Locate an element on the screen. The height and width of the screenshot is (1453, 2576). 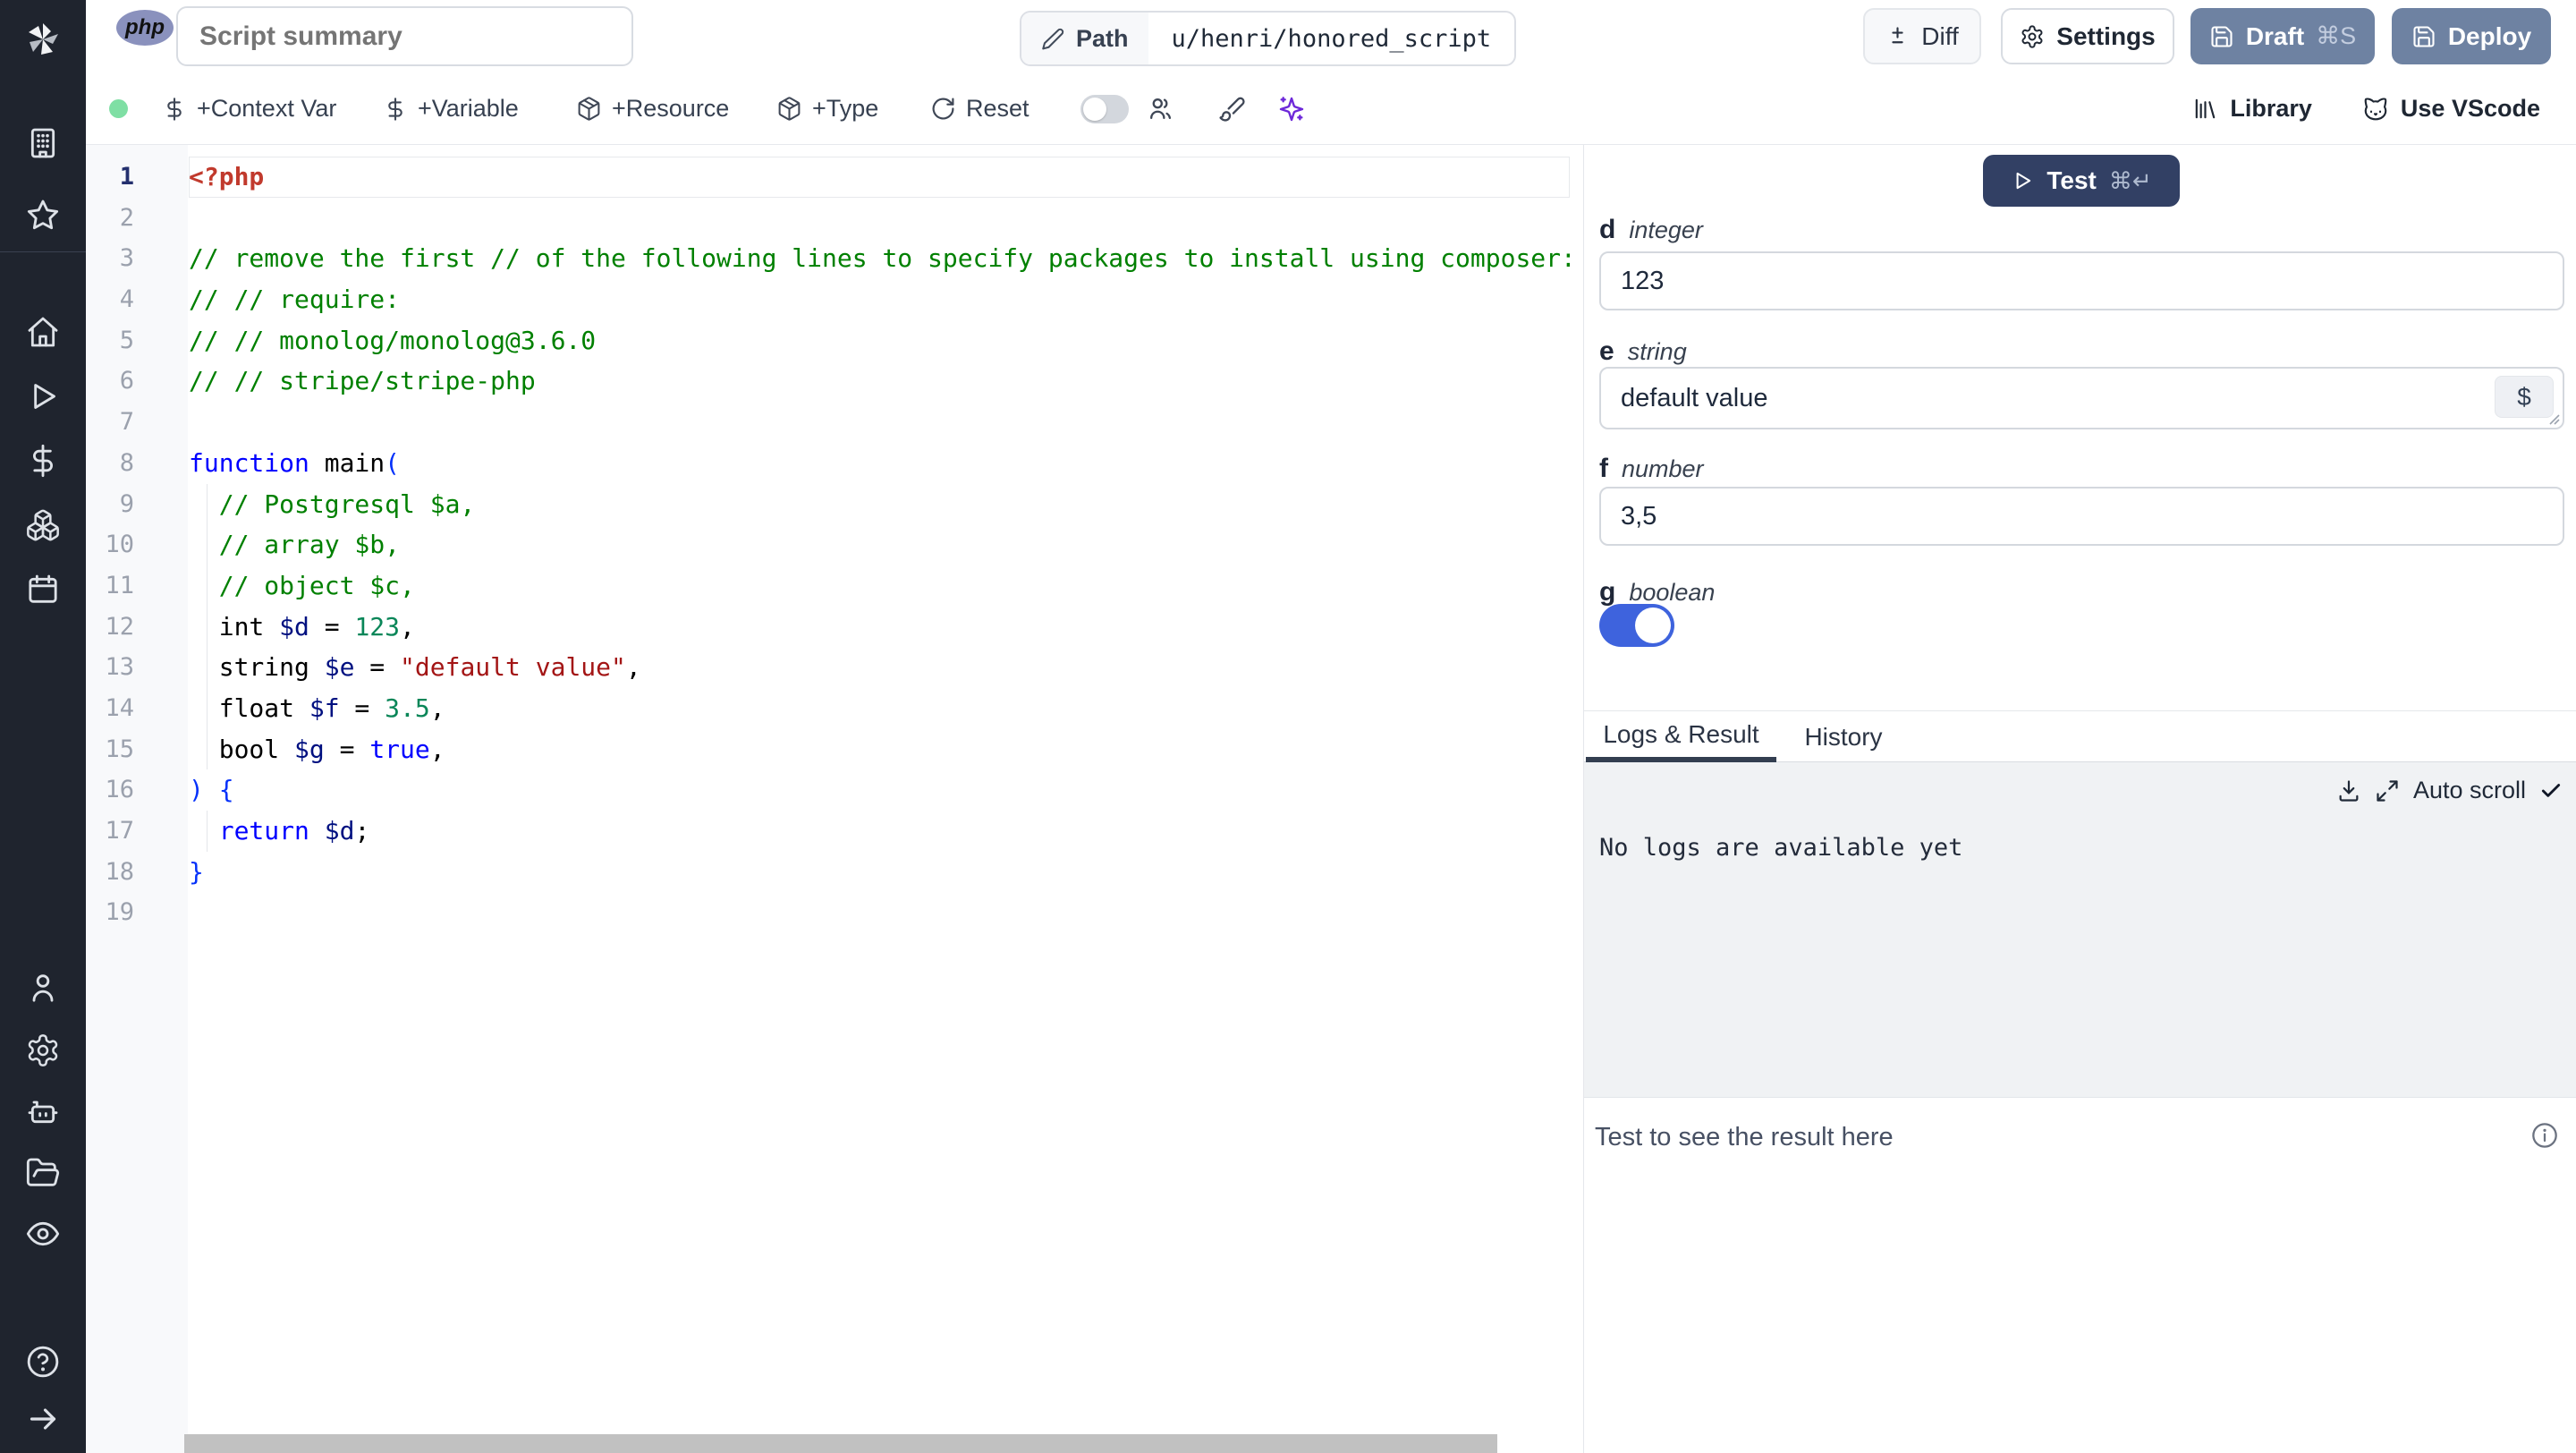
field-name: e is located at coordinates (1606, 351).